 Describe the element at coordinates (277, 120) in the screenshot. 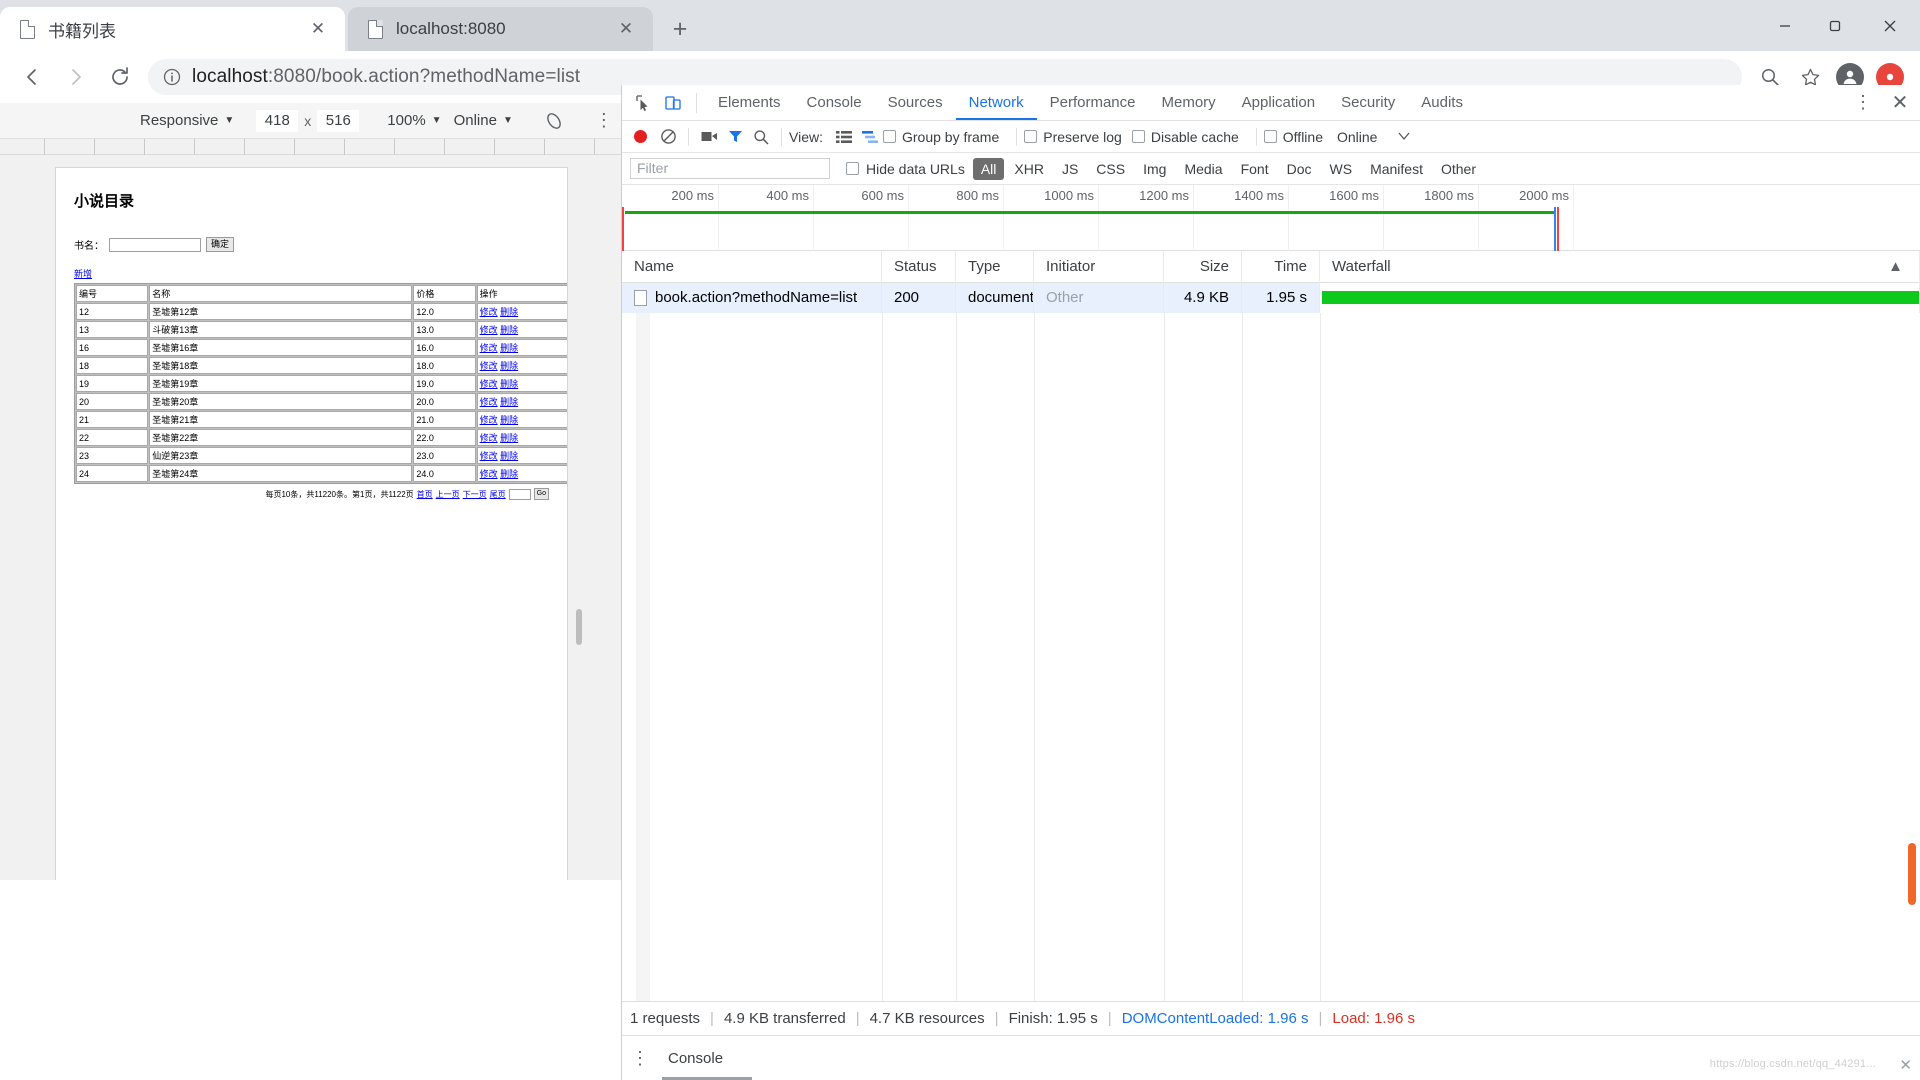

I see `device-width-input: 418` at that location.